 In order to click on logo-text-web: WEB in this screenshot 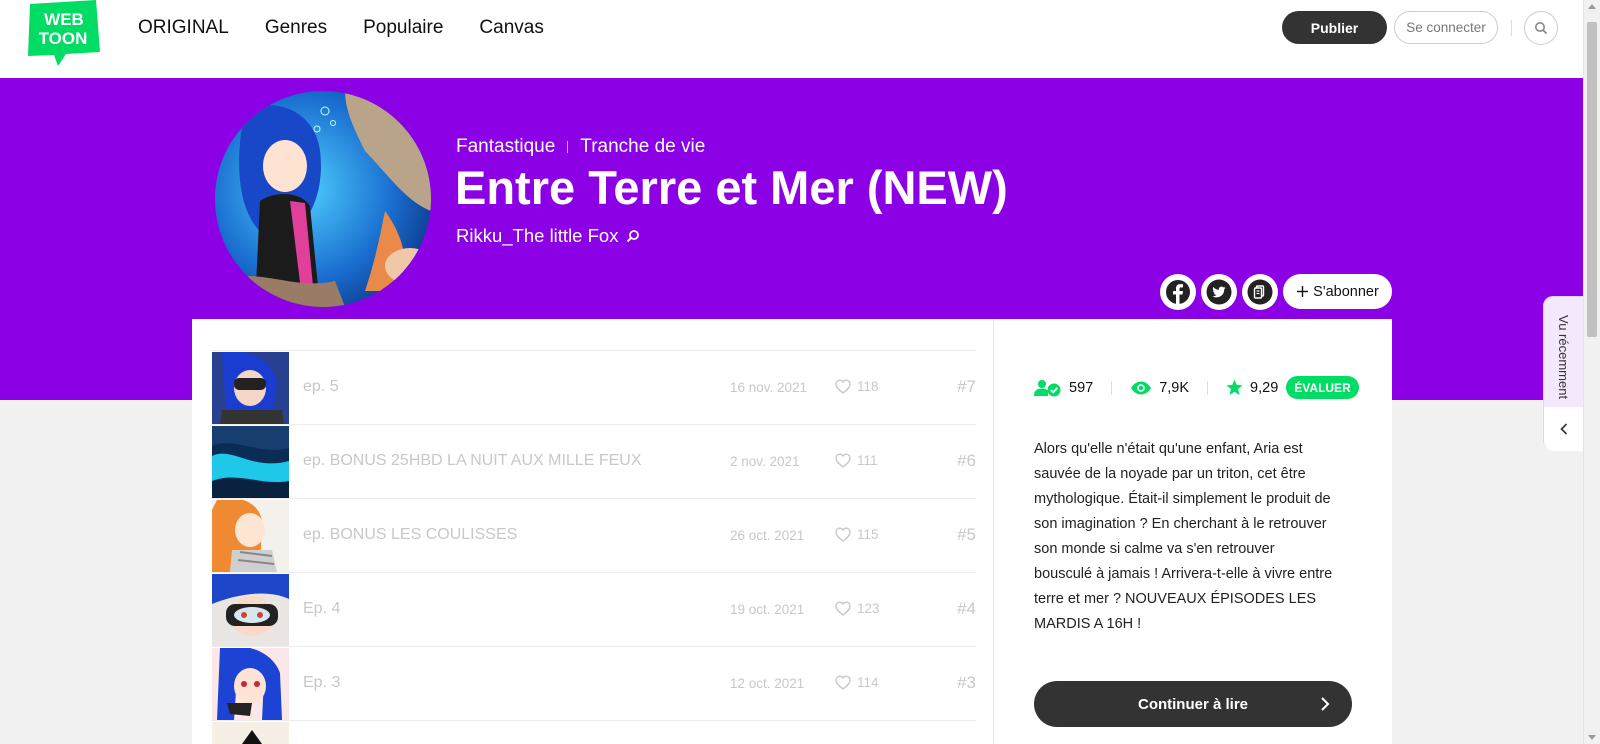, I will do `click(64, 19)`.